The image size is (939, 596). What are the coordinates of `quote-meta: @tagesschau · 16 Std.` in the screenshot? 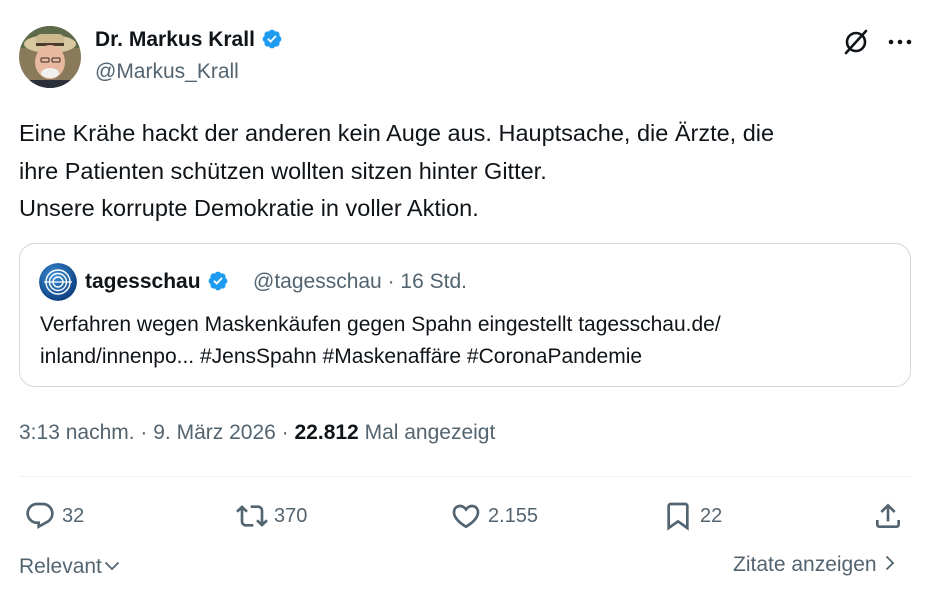 It's located at (360, 282).